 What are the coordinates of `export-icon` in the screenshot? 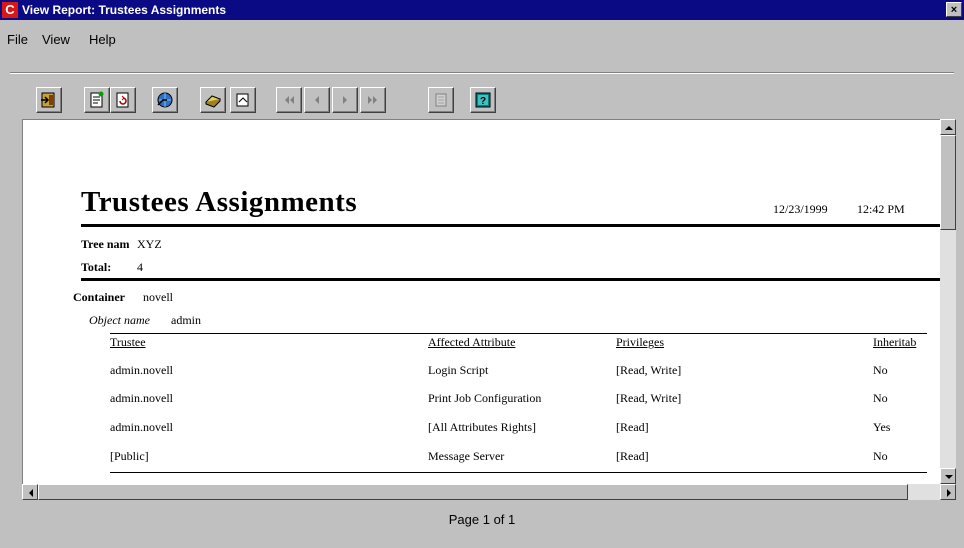 It's located at (165, 100).